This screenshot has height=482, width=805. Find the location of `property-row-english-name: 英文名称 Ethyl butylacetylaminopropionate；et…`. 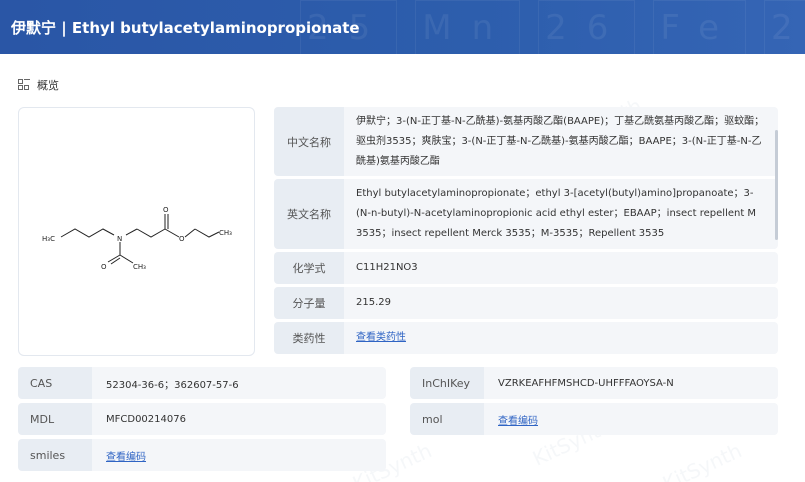

property-row-english-name: 英文名称 Ethyl butylacetylaminopropionate；et… is located at coordinates (526, 214).